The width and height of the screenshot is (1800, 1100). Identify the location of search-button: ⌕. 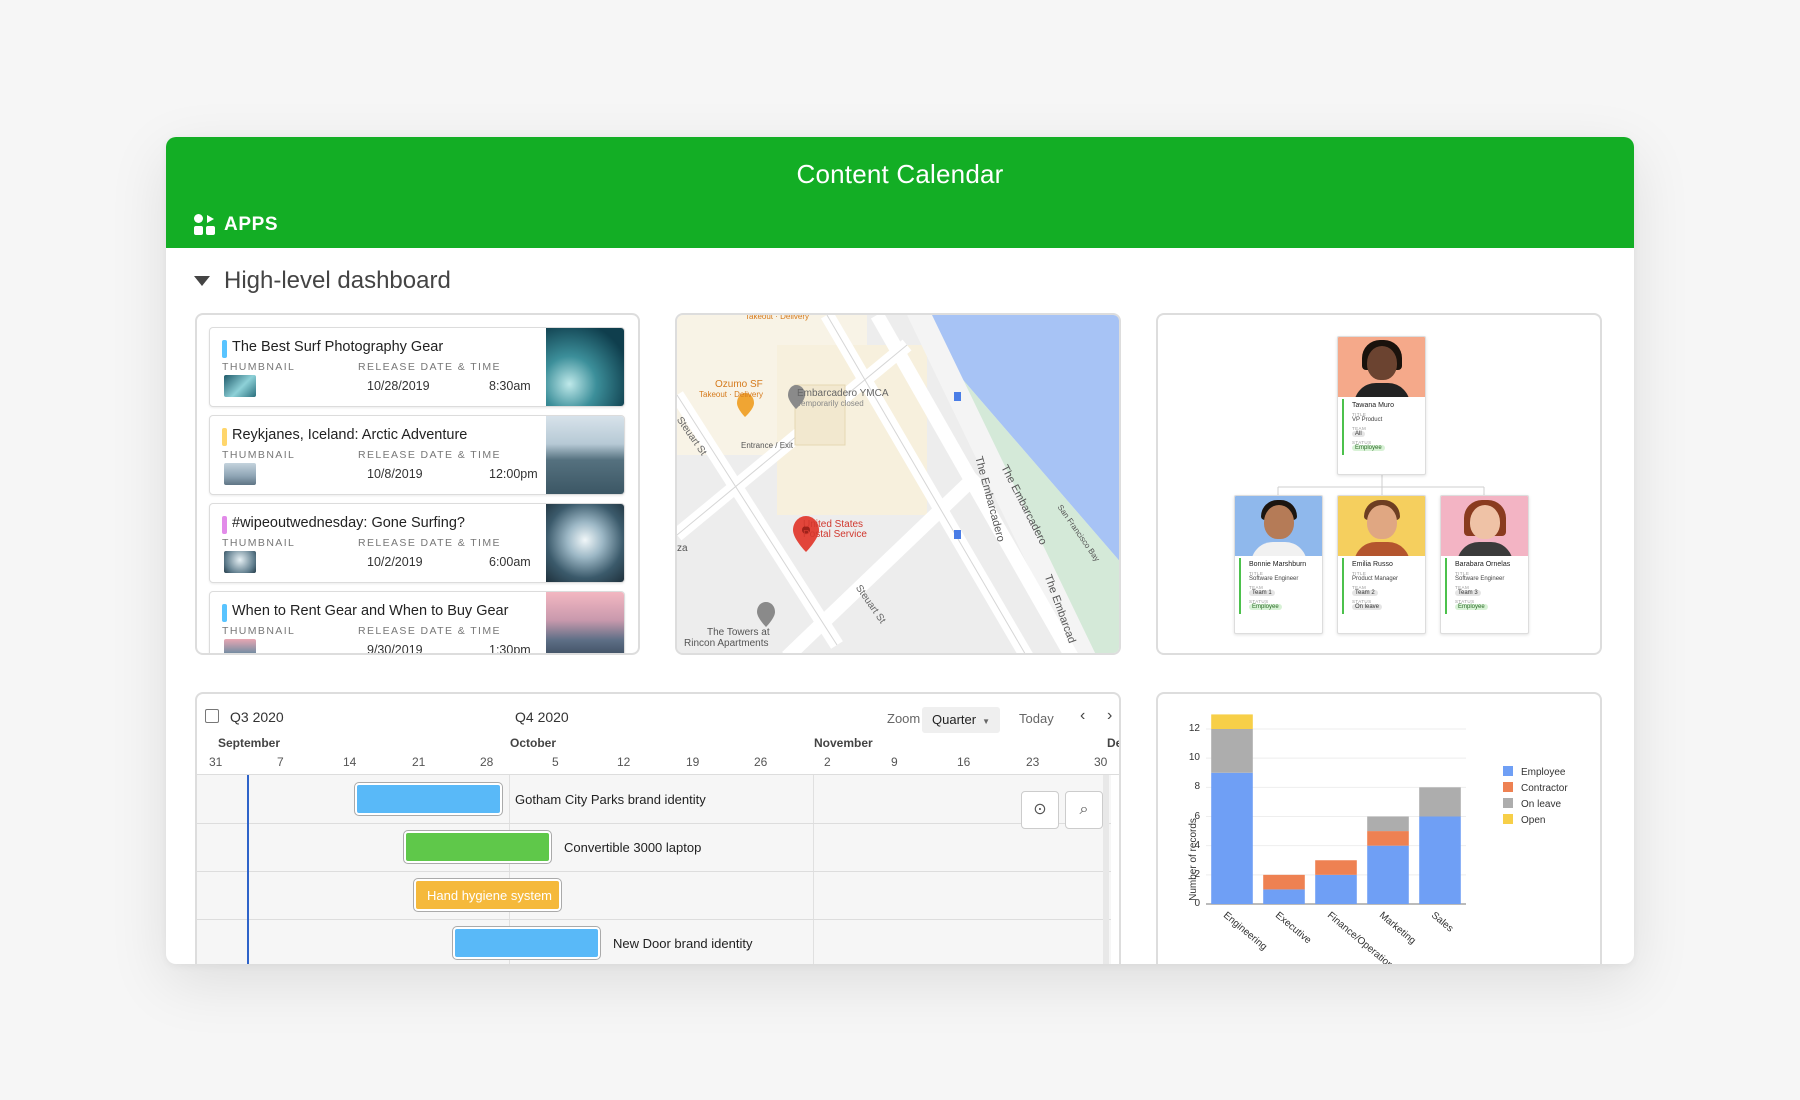
(1084, 810).